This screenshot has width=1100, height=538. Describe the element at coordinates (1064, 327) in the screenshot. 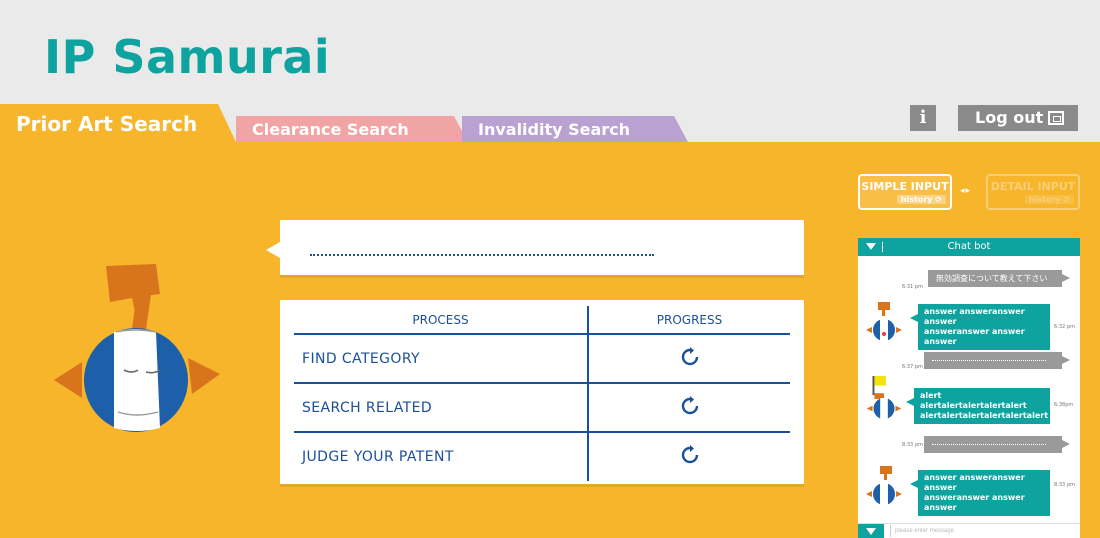

I see `message-time: 6:32 pm` at that location.